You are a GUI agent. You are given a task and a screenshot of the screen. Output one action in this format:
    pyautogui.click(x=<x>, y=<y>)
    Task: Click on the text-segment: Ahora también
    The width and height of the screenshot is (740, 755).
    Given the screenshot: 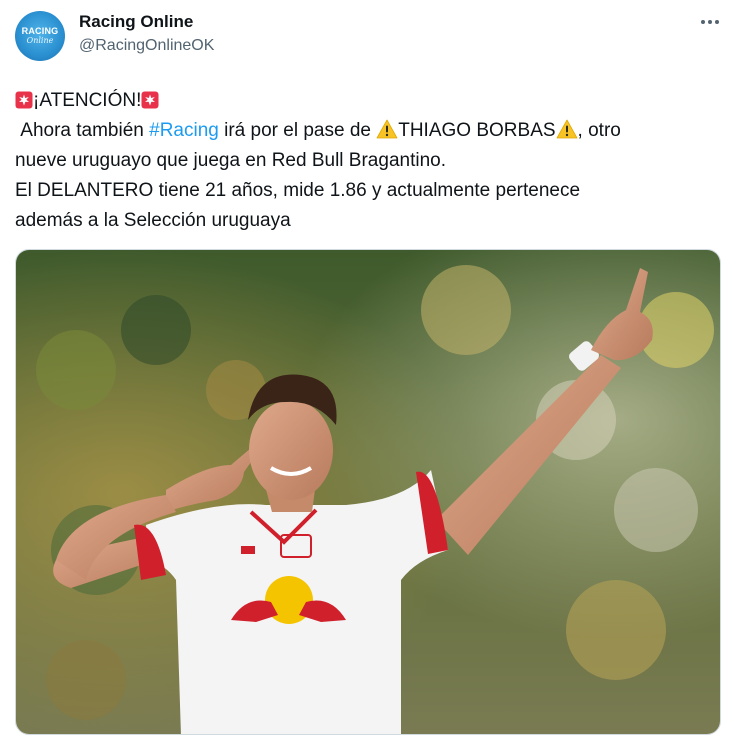 What is the action you would take?
    pyautogui.click(x=85, y=130)
    